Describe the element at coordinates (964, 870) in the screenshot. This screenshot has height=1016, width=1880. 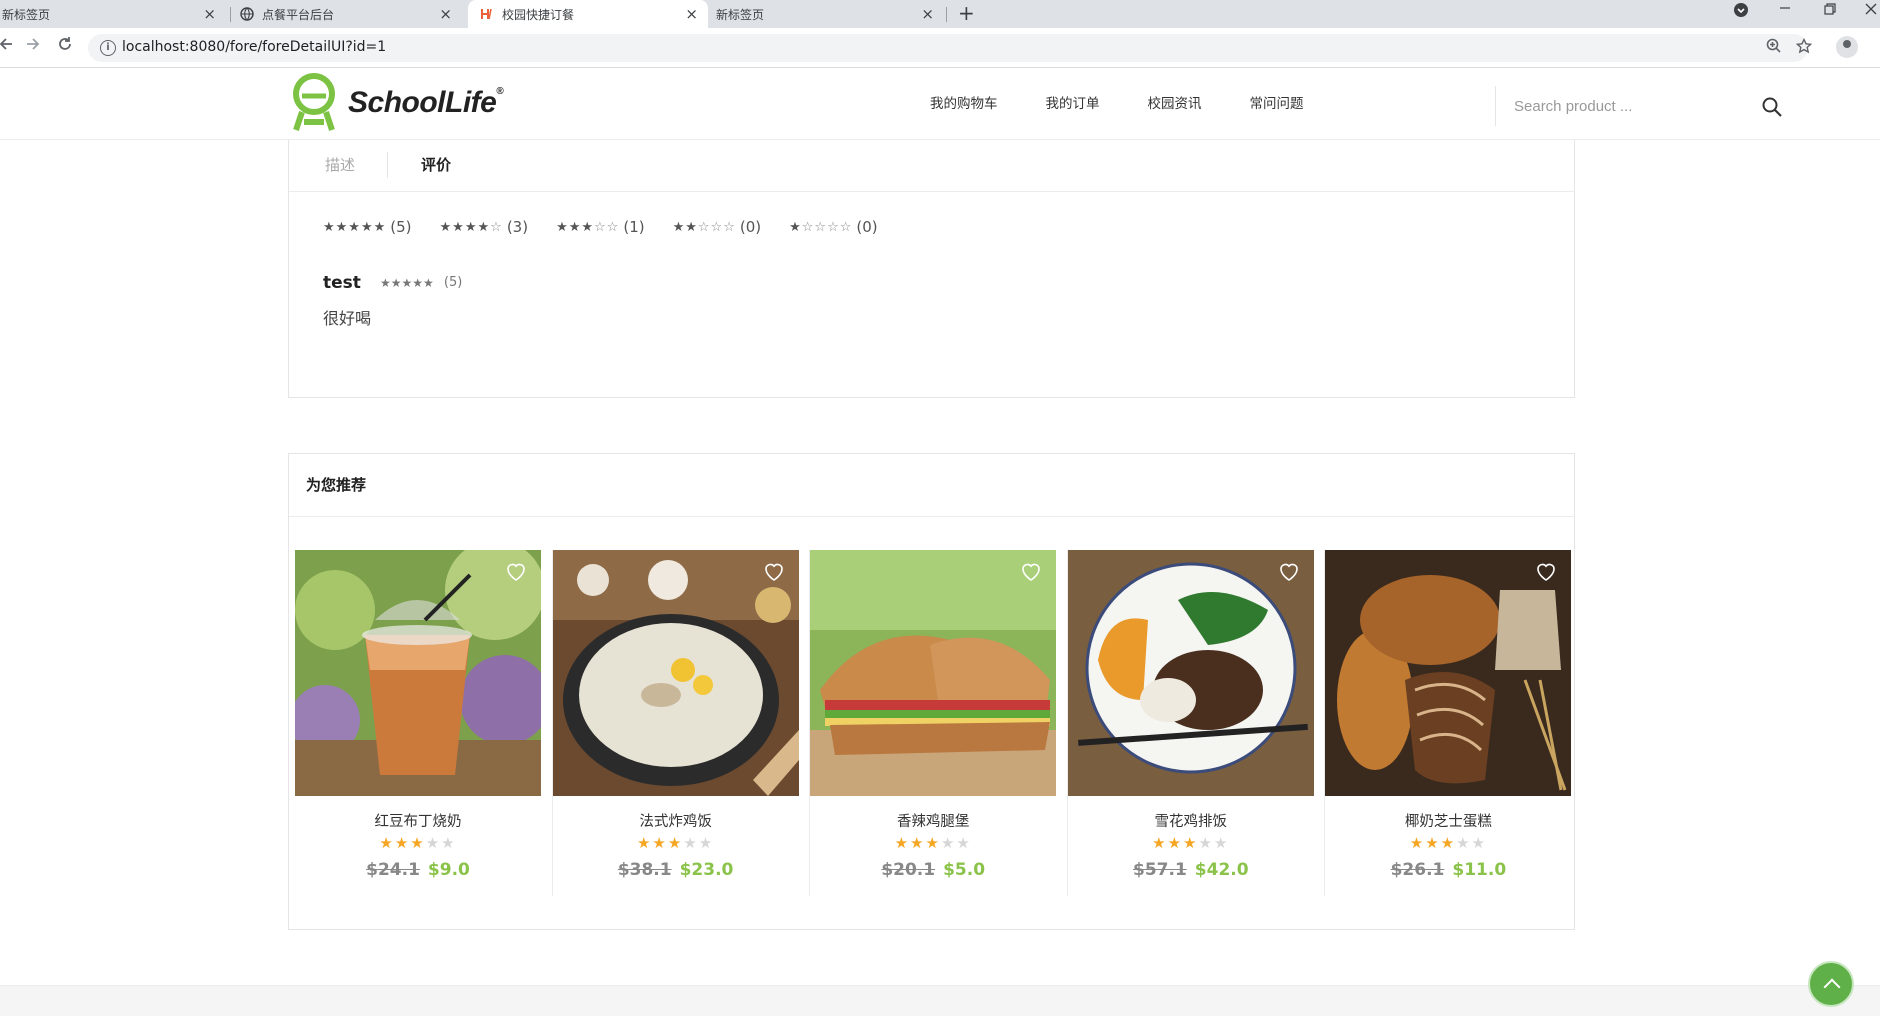
I see `sale-price: $5.0` at that location.